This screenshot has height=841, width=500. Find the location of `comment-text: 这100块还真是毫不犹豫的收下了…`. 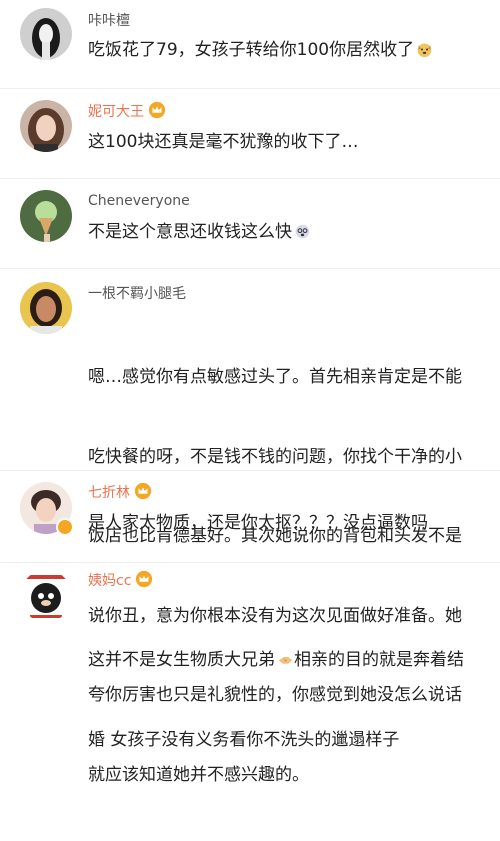

comment-text: 这100块还真是毫不犹豫的收下了… is located at coordinates (223, 142).